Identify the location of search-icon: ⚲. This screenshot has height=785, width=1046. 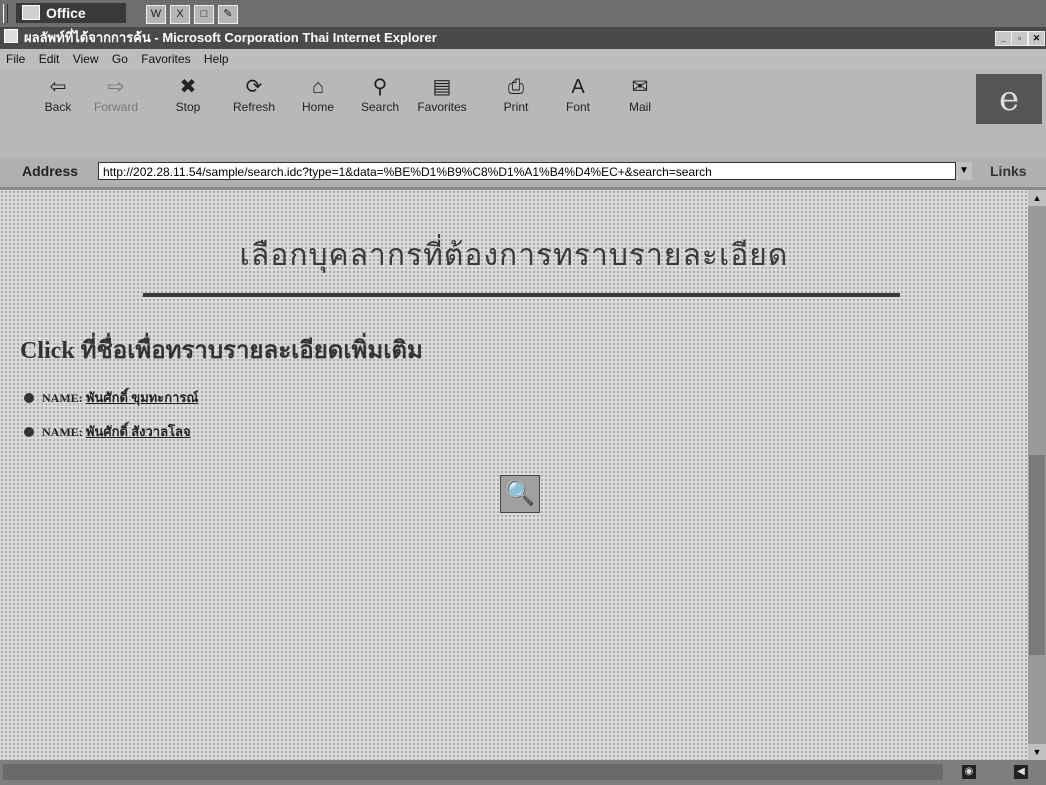
(380, 87).